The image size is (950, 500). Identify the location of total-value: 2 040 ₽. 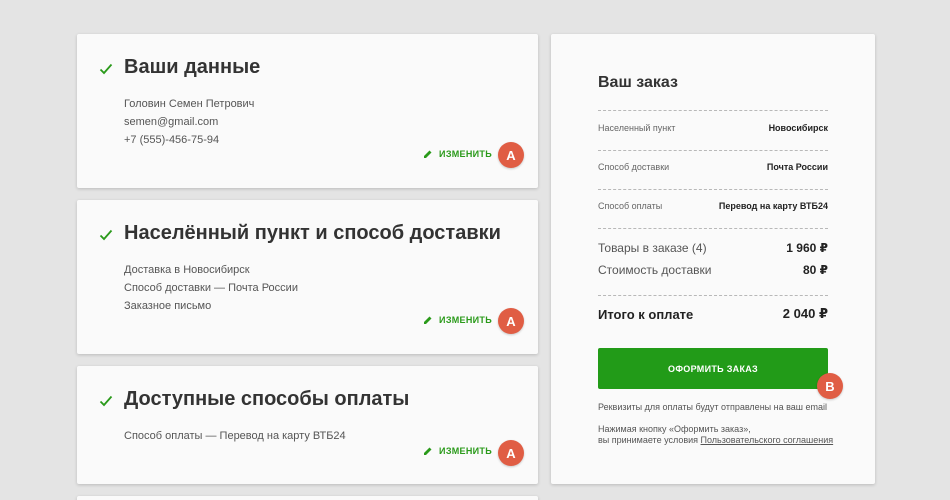
(805, 313).